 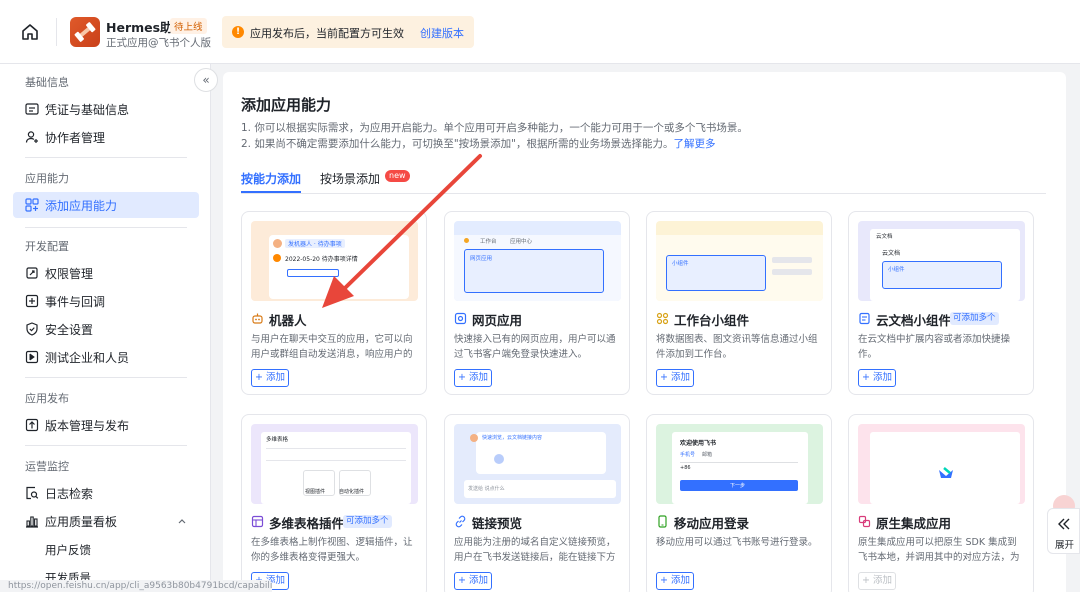 What do you see at coordinates (460, 318) in the screenshot?
I see `web-app-icon` at bounding box center [460, 318].